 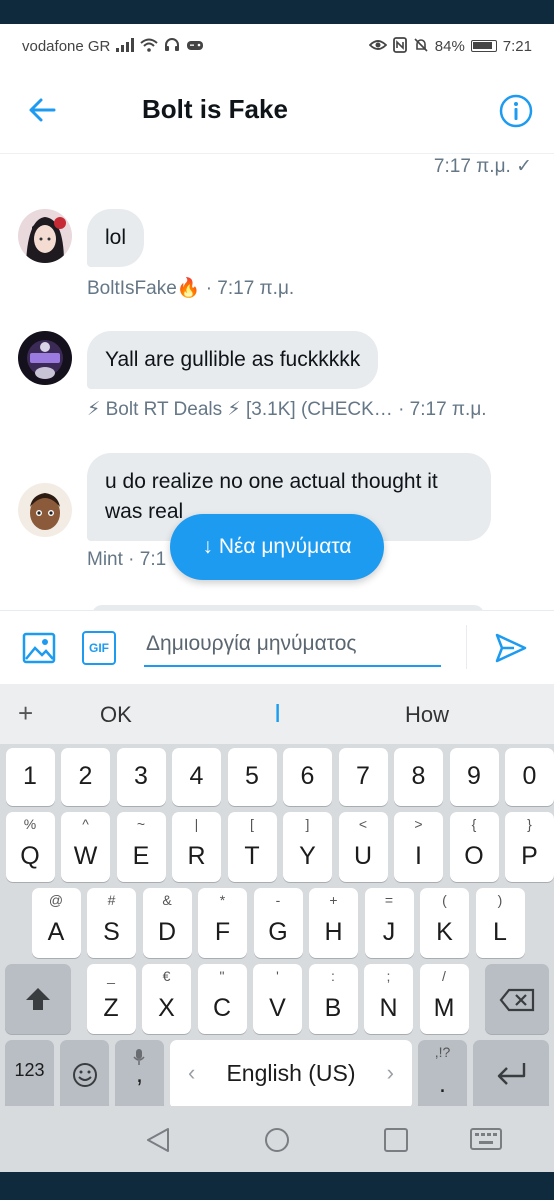 What do you see at coordinates (277, 1008) in the screenshot?
I see `key-label: V` at bounding box center [277, 1008].